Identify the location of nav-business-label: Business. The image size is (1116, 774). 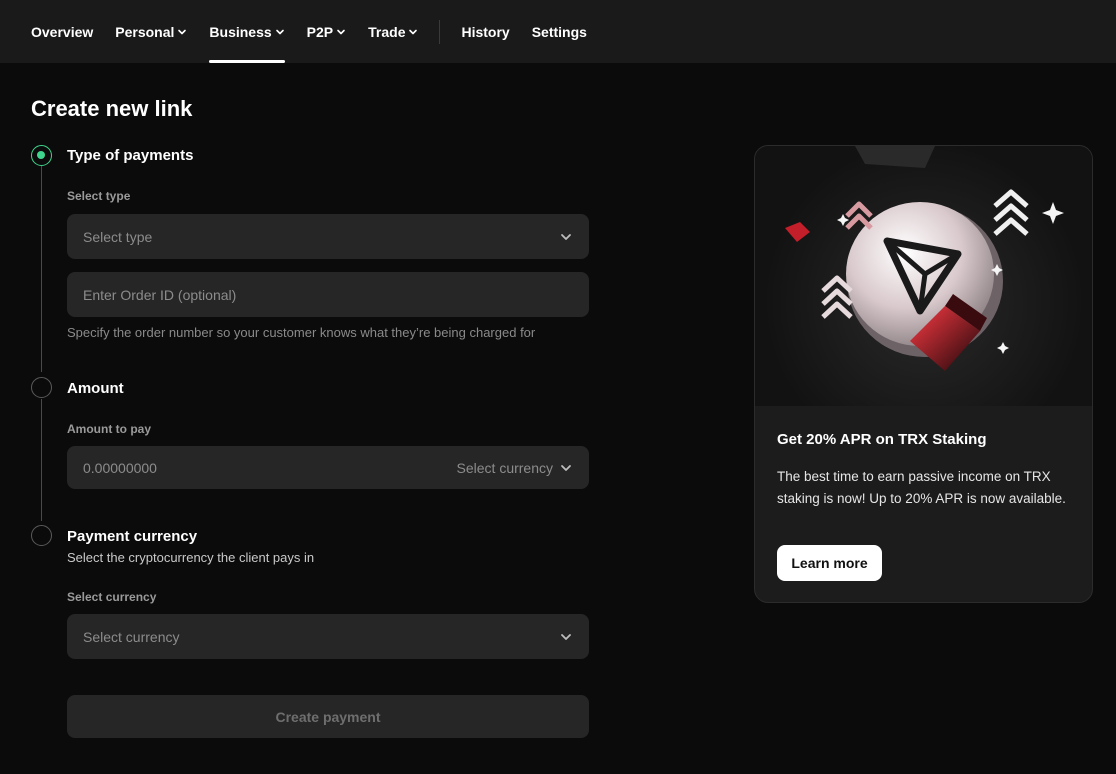
(240, 31).